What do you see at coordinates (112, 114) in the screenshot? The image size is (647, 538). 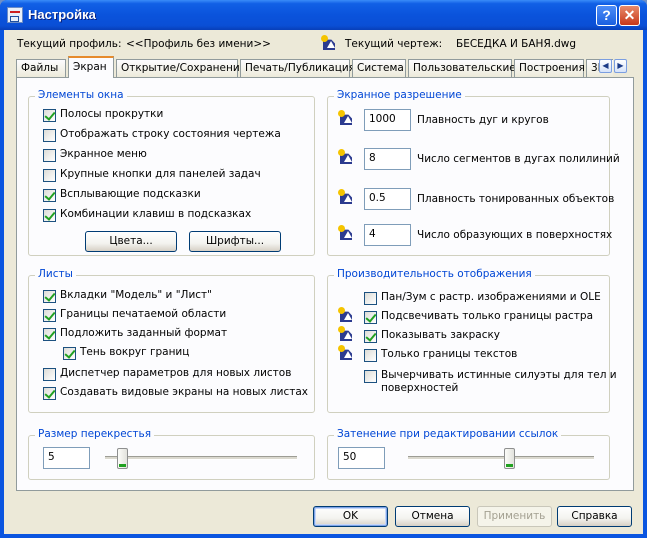 I see `scrollbars-label: Полосы прокрутки` at bounding box center [112, 114].